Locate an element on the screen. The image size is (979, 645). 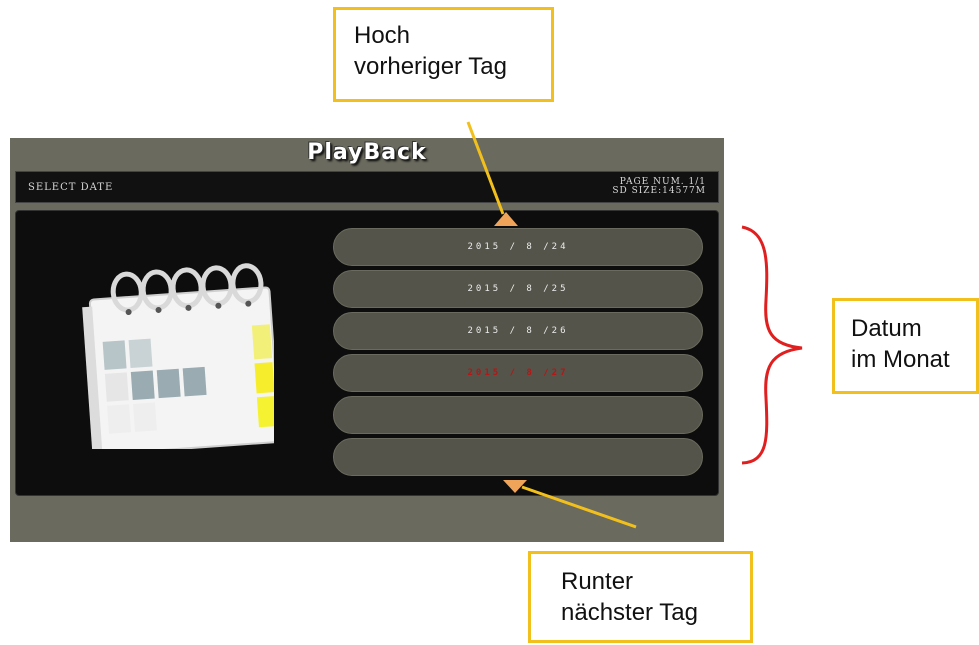
pointer-up-line is located at coordinates (485, 168).